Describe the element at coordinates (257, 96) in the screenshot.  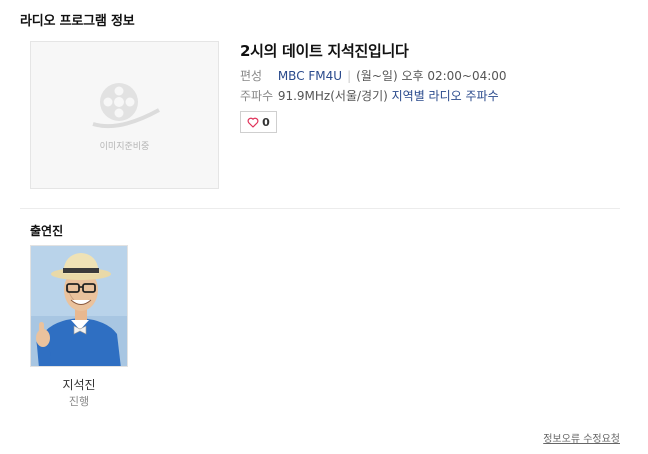
I see `frequency-label: 주파수` at that location.